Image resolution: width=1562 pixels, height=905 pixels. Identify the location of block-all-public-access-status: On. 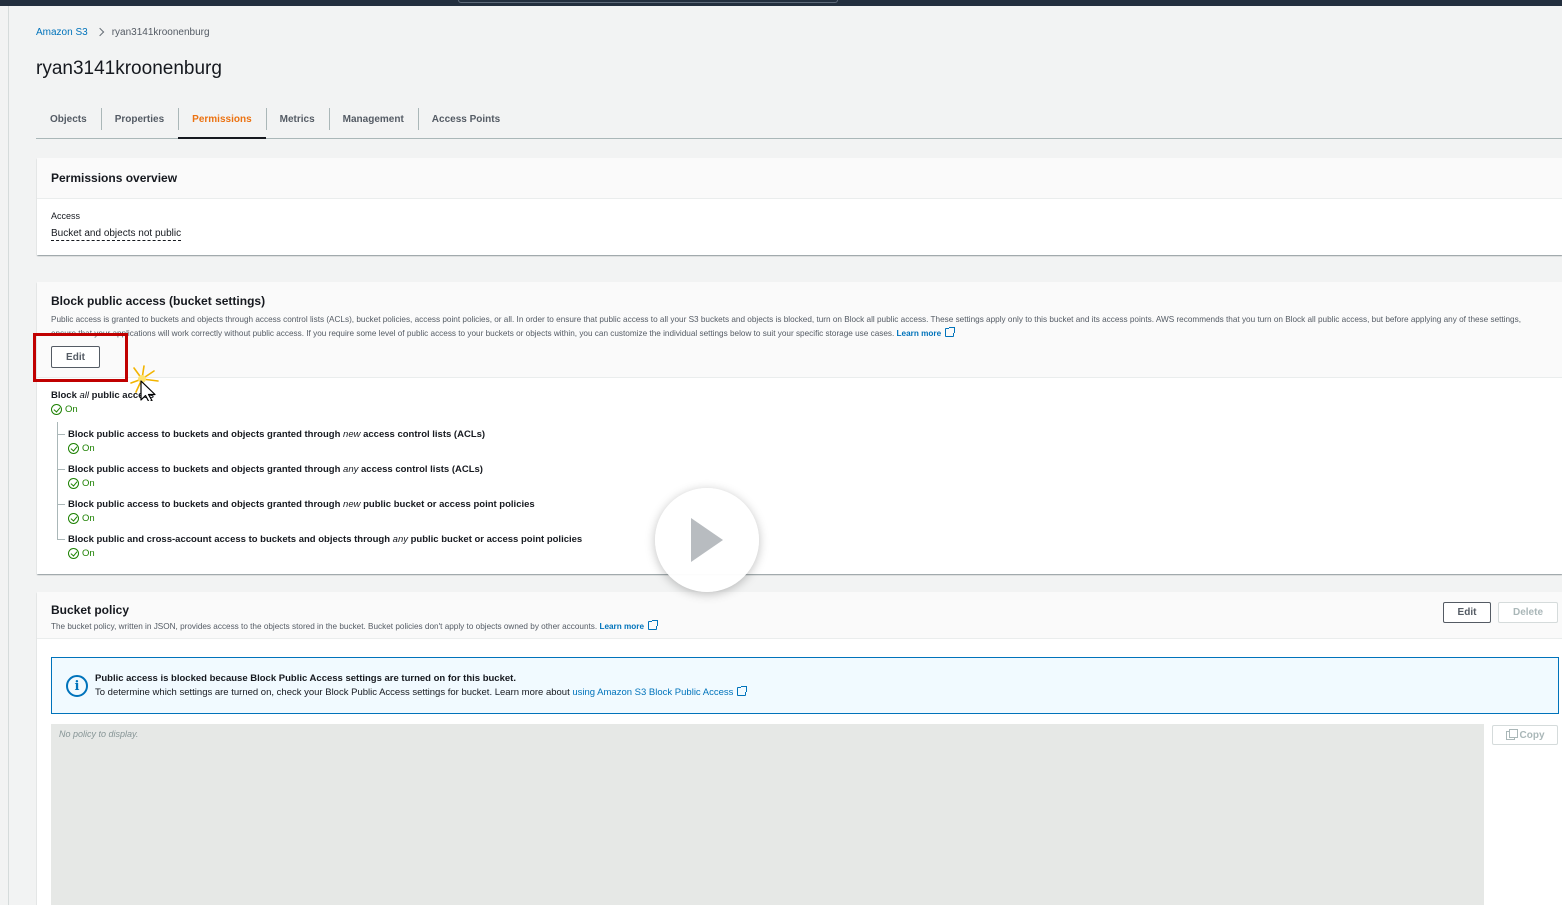
(64, 409).